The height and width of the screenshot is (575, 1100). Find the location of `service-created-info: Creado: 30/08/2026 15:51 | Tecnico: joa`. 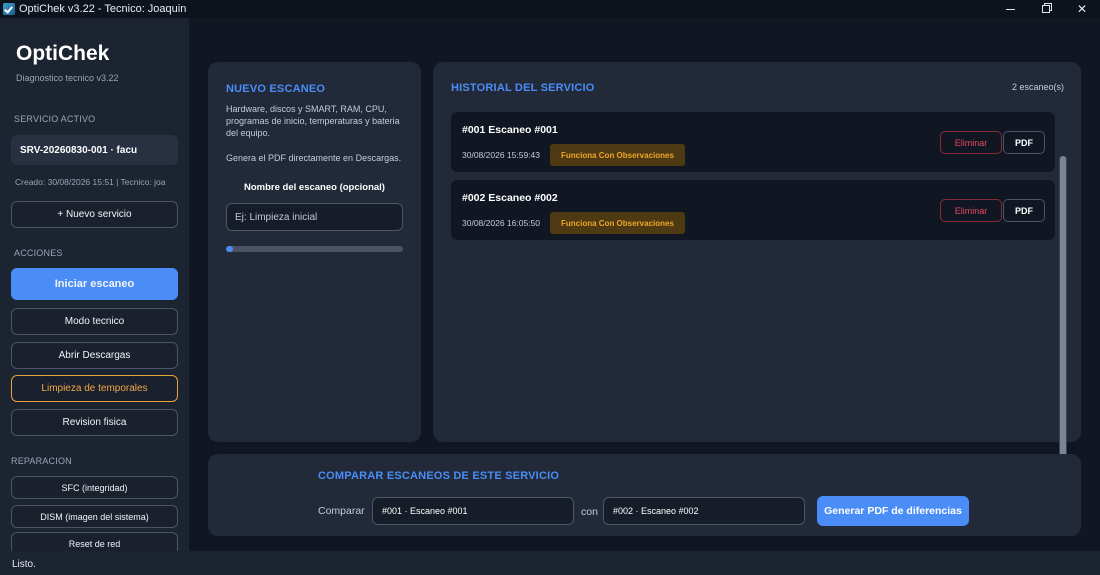

service-created-info: Creado: 30/08/2026 15:51 | Tecnico: joa is located at coordinates (90, 182).